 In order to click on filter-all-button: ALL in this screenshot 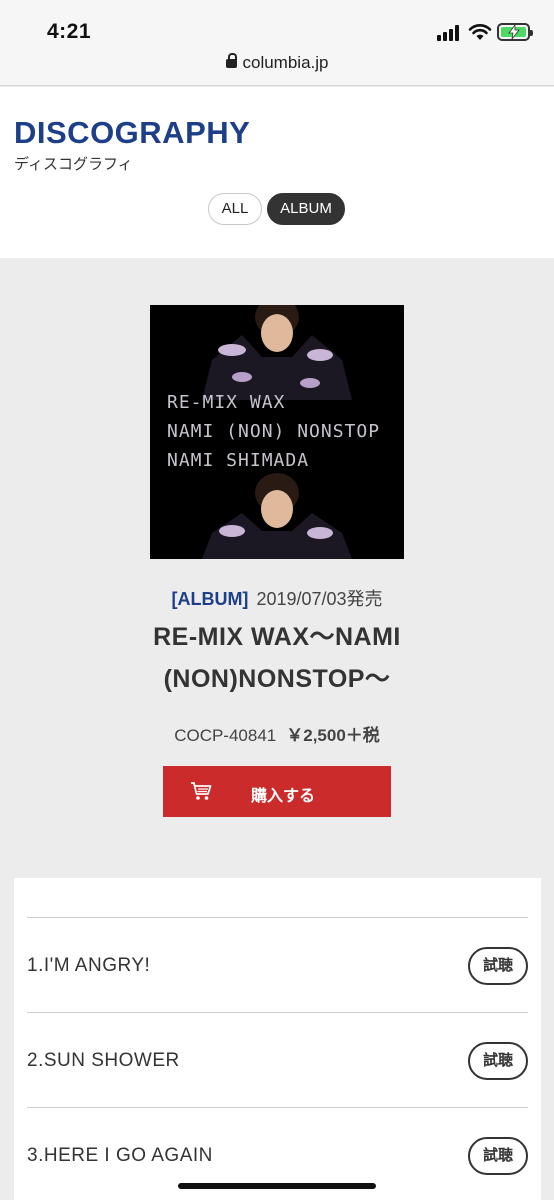, I will do `click(235, 209)`.